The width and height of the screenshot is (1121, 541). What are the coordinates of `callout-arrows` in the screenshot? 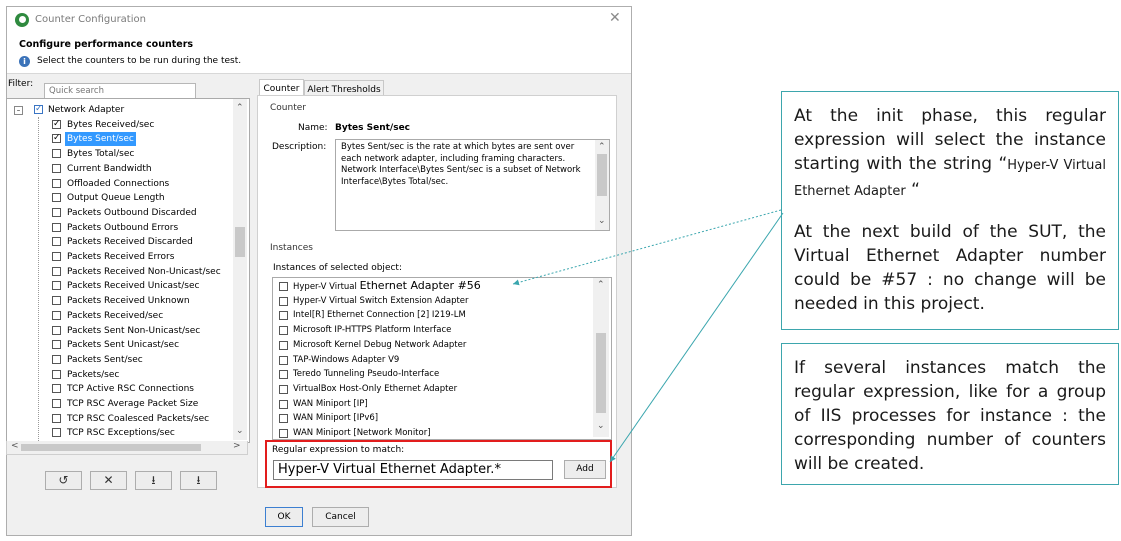 It's located at (648, 336).